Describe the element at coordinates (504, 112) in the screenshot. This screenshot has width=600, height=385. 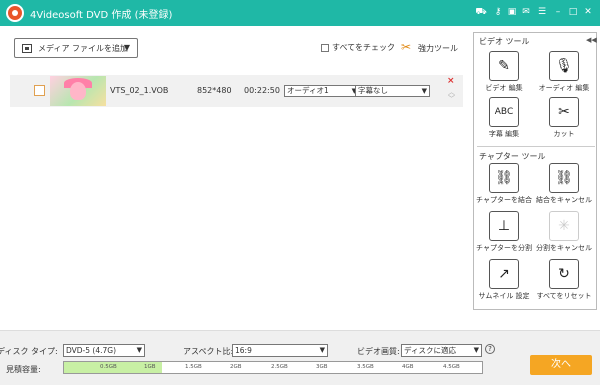
I see `abc-subtitle-icon: ABC` at that location.